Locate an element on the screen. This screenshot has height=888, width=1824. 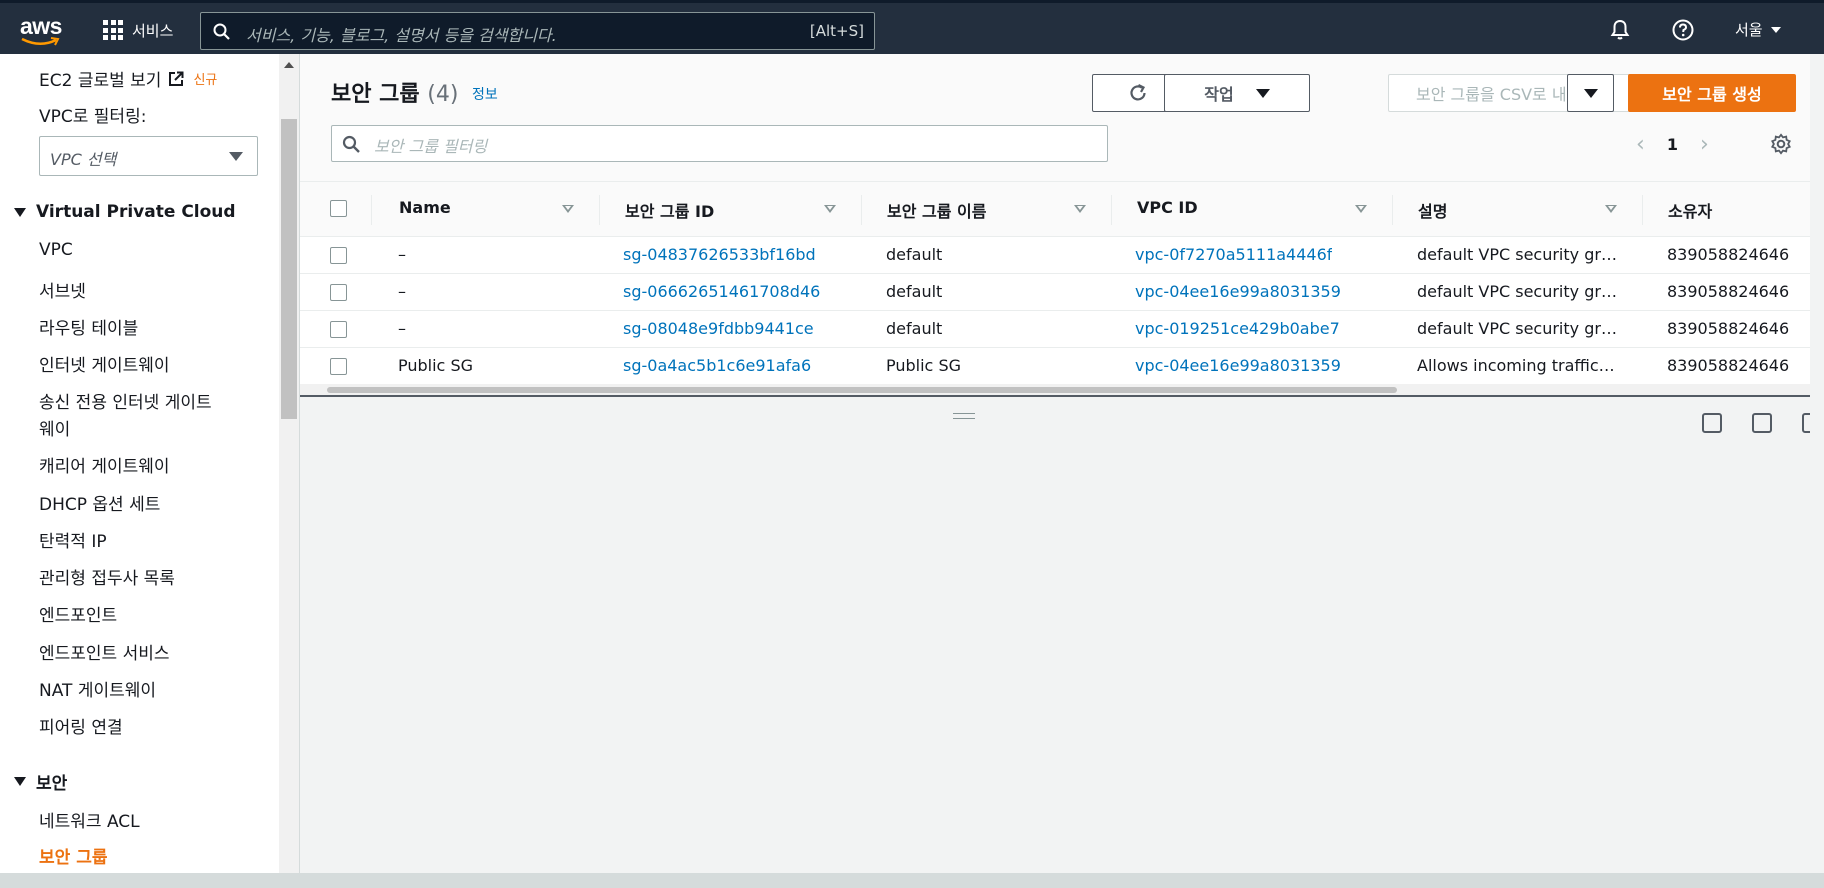
table-scrollbar-thumb is located at coordinates (862, 390).